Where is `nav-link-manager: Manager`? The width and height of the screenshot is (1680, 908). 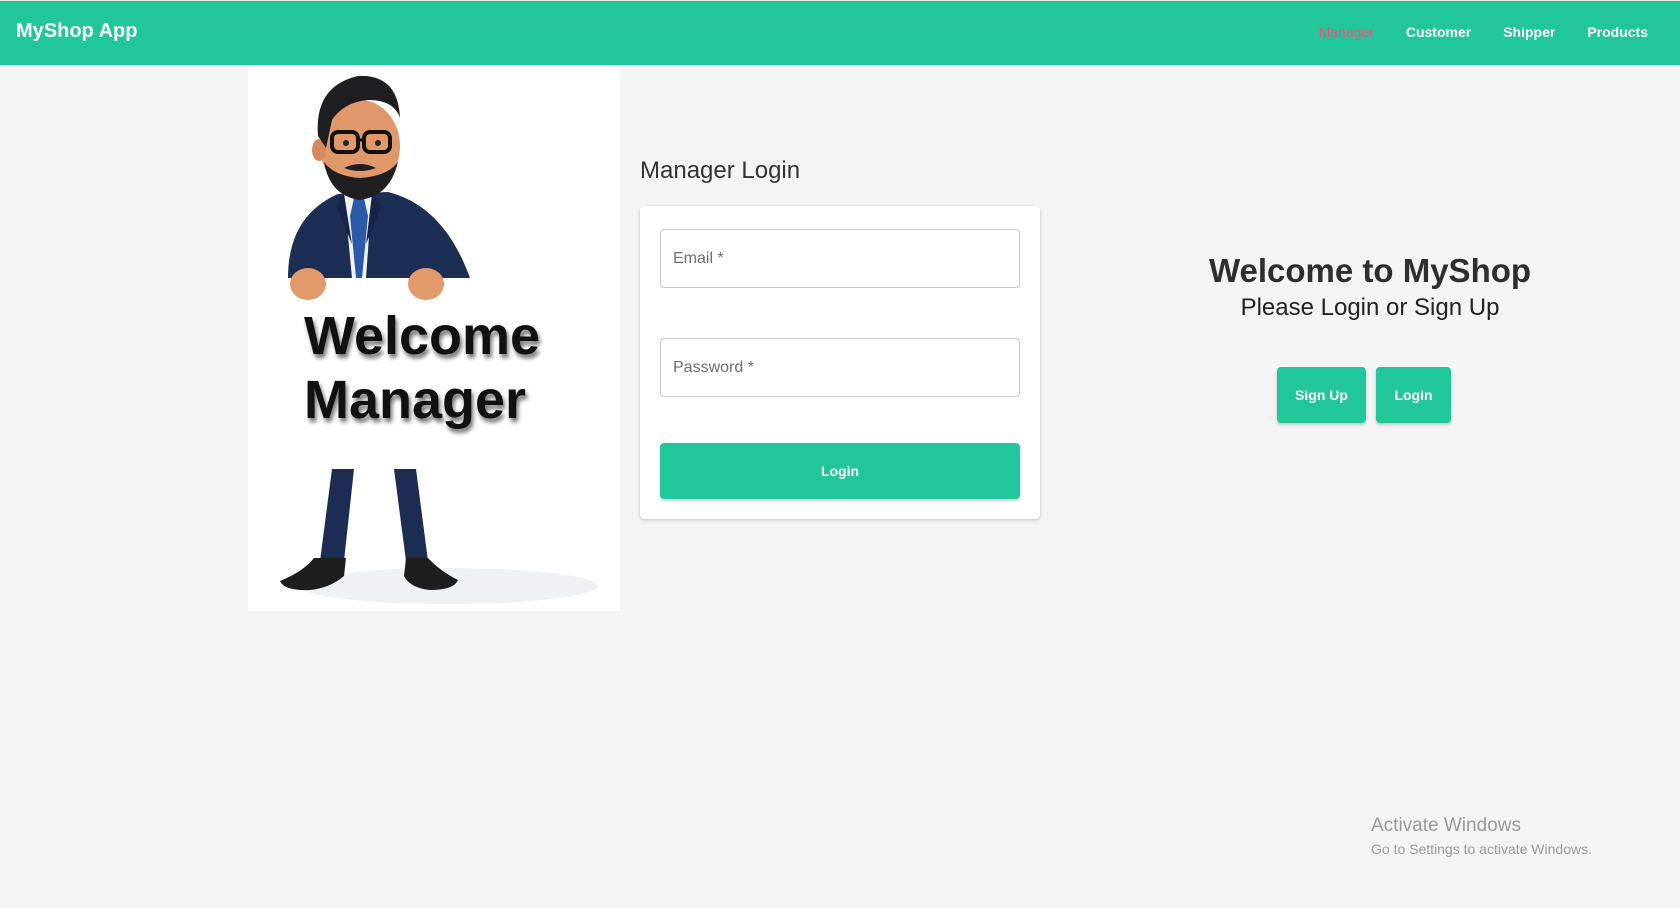
nav-link-manager: Manager is located at coordinates (1346, 32).